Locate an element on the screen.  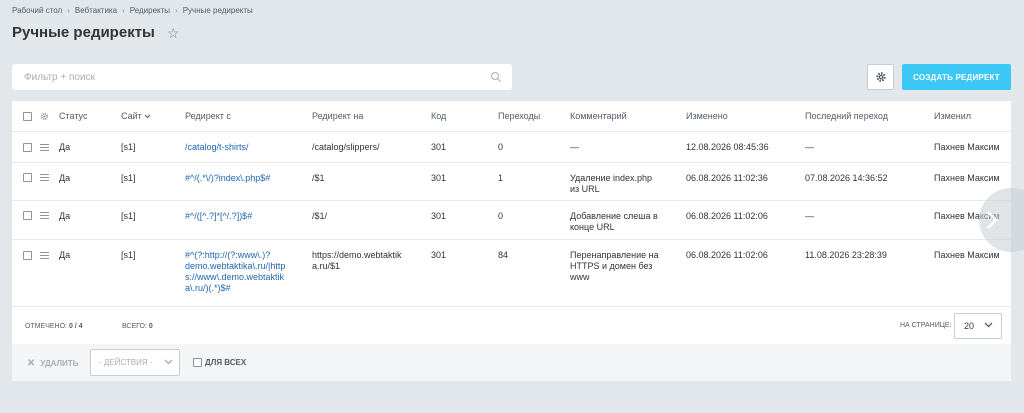
column-to: Редирект на is located at coordinates (337, 116).